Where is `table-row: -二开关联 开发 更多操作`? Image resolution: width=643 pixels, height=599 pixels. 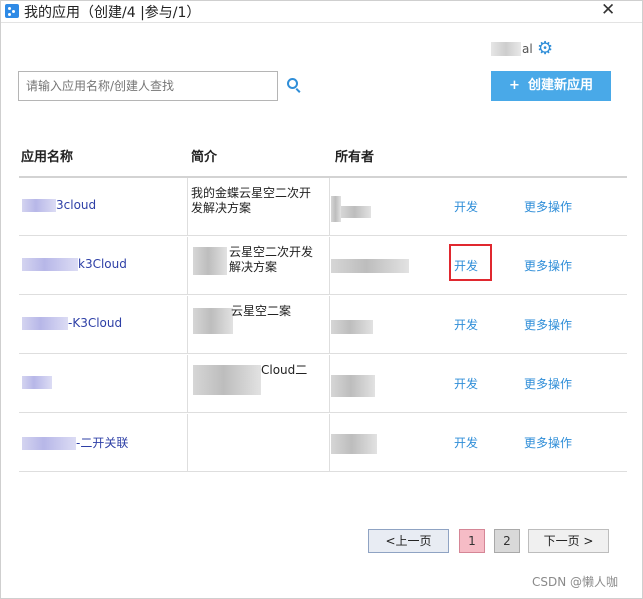 table-row: -二开关联 开发 更多操作 is located at coordinates (323, 443).